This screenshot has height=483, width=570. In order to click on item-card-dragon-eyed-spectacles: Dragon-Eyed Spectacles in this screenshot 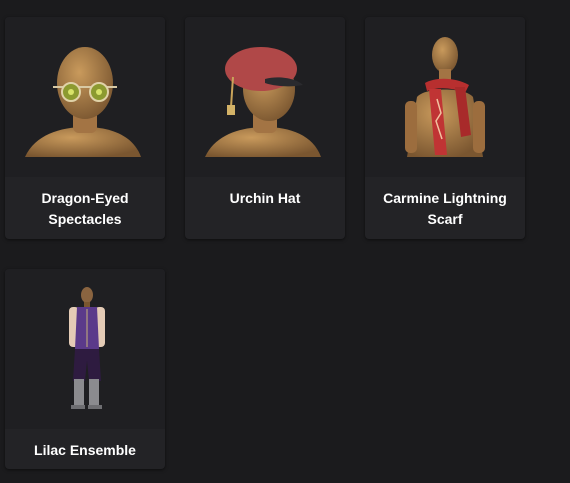, I will do `click(85, 128)`.